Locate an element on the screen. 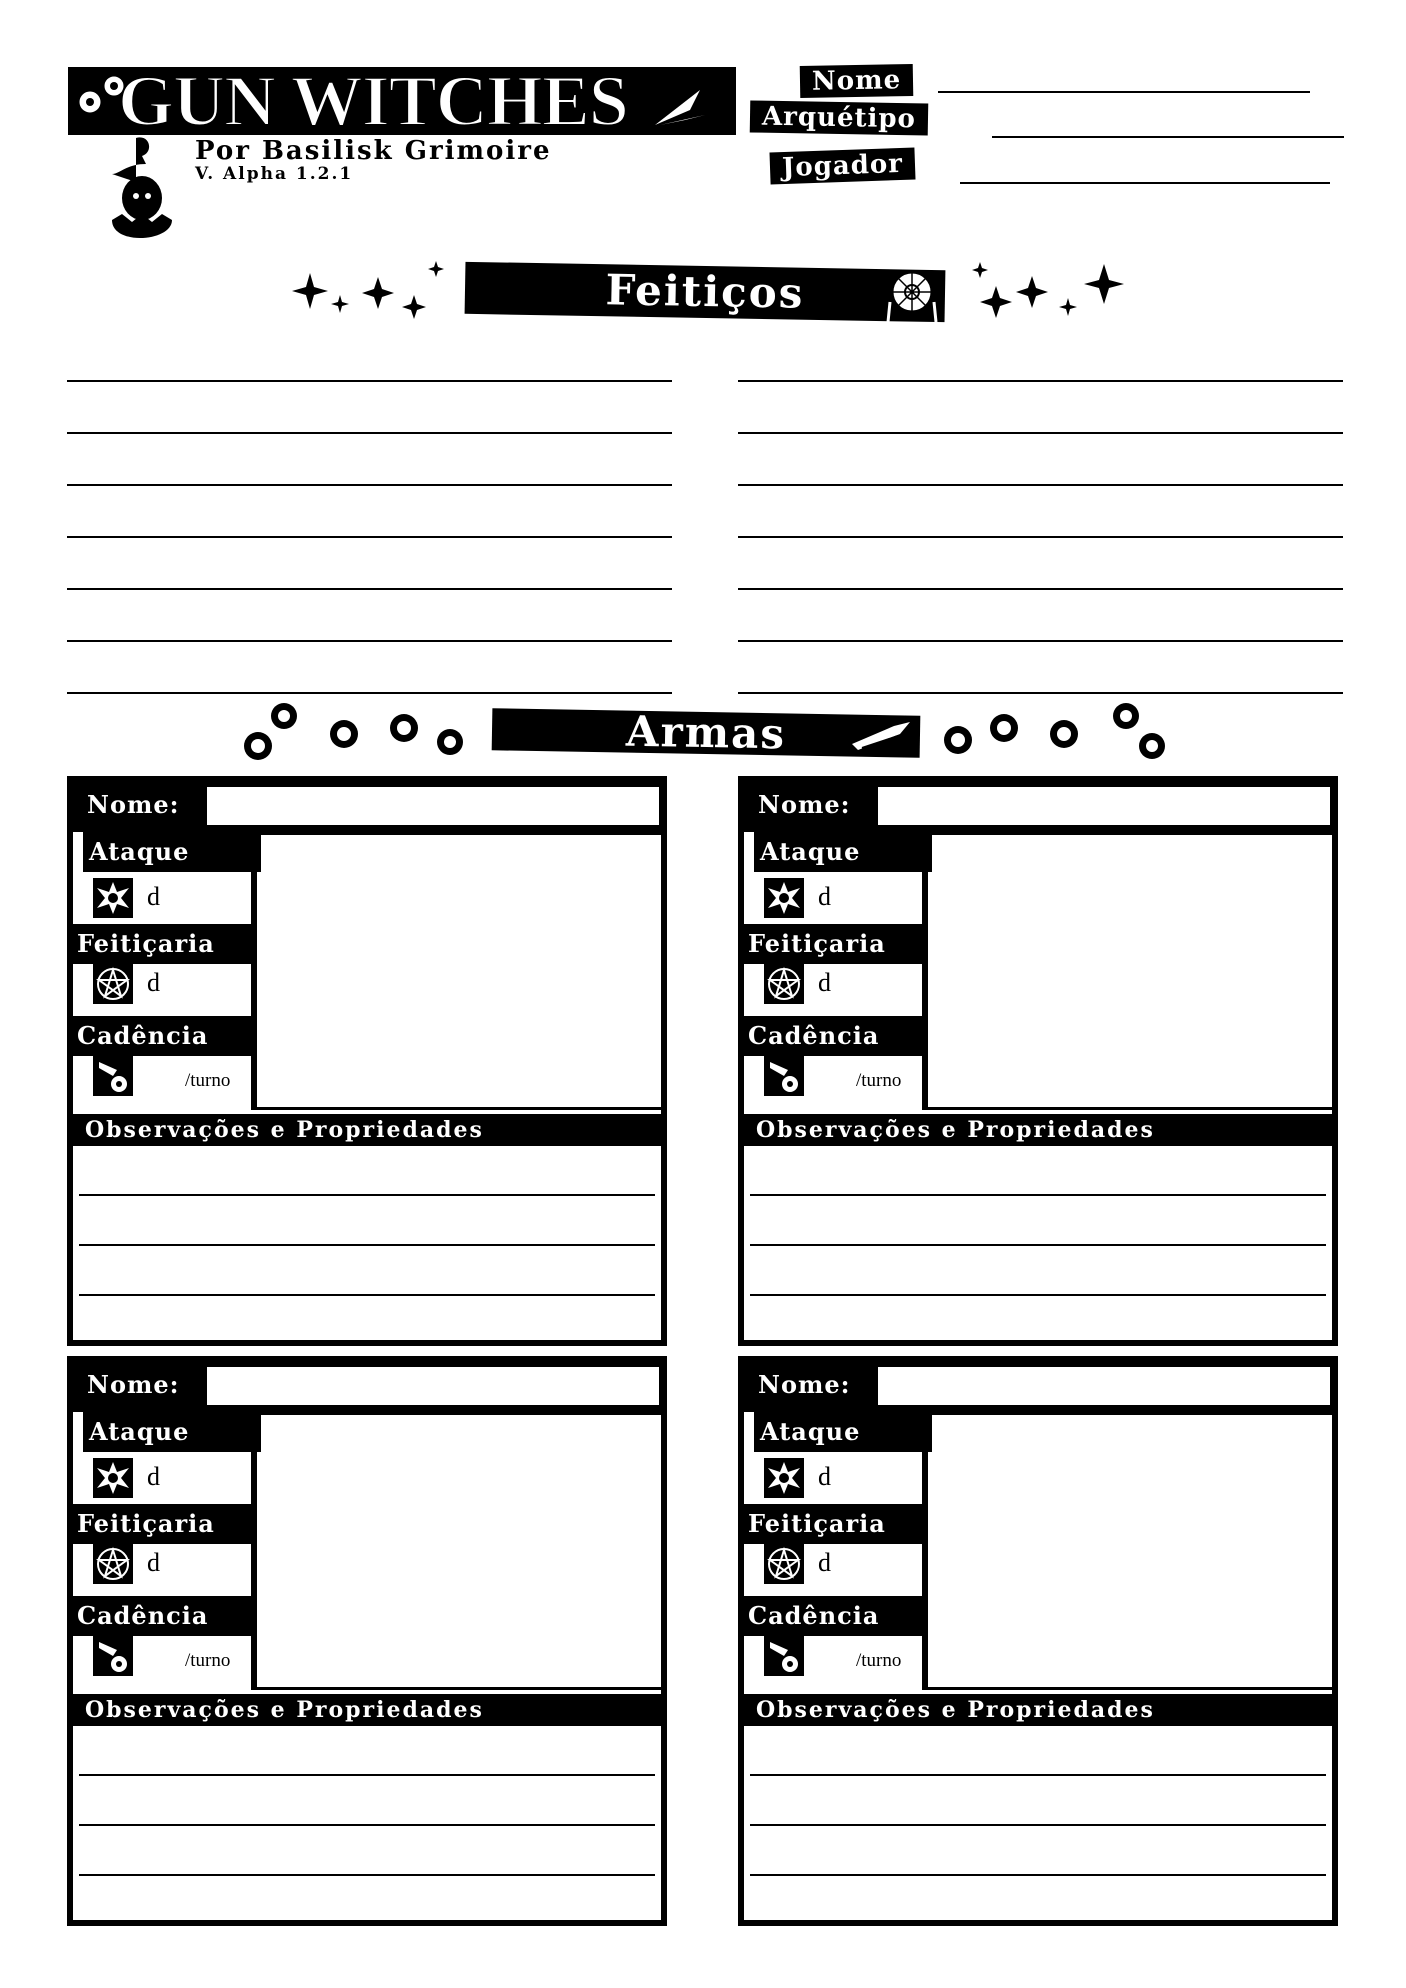 This screenshot has height=1988, width=1406. version-label: V. Alpha 1.2.1 is located at coordinates (274, 174).